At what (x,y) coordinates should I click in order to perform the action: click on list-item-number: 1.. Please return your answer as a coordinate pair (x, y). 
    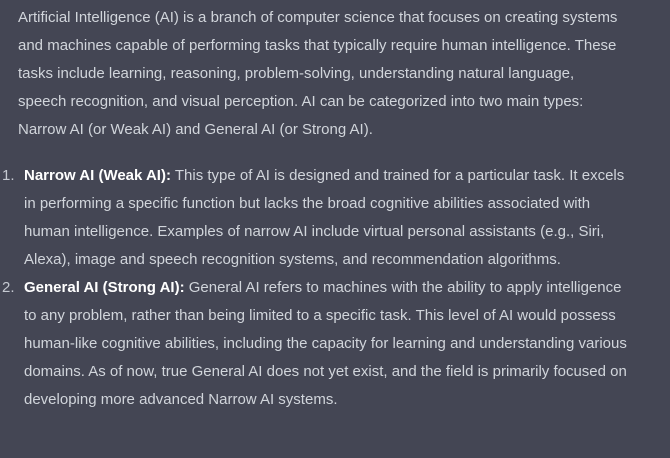
    Looking at the image, I should click on (8, 175).